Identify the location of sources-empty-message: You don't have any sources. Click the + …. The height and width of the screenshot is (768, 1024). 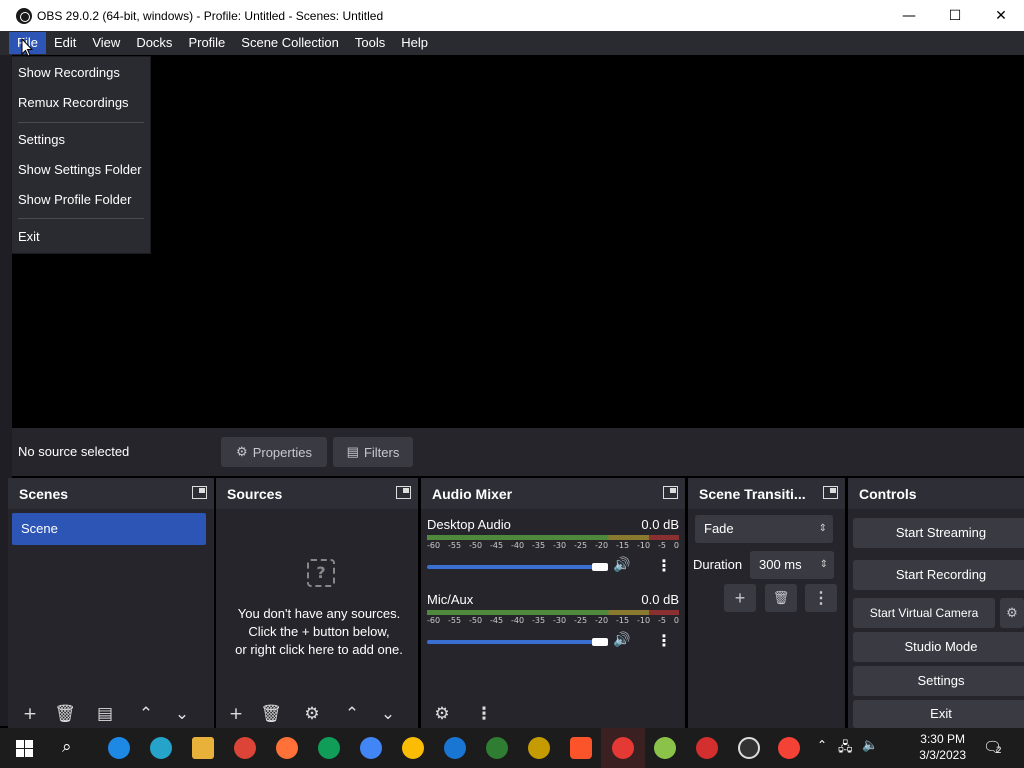
(319, 632).